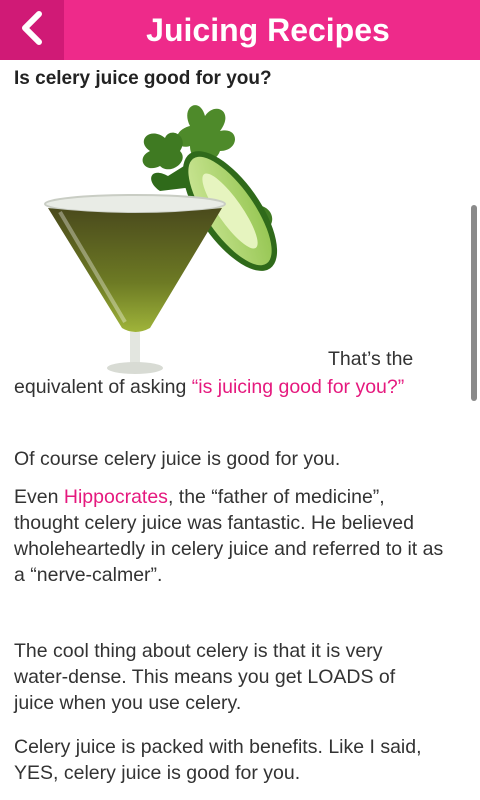  I want to click on app-title: Juicing Recipes, so click(268, 29).